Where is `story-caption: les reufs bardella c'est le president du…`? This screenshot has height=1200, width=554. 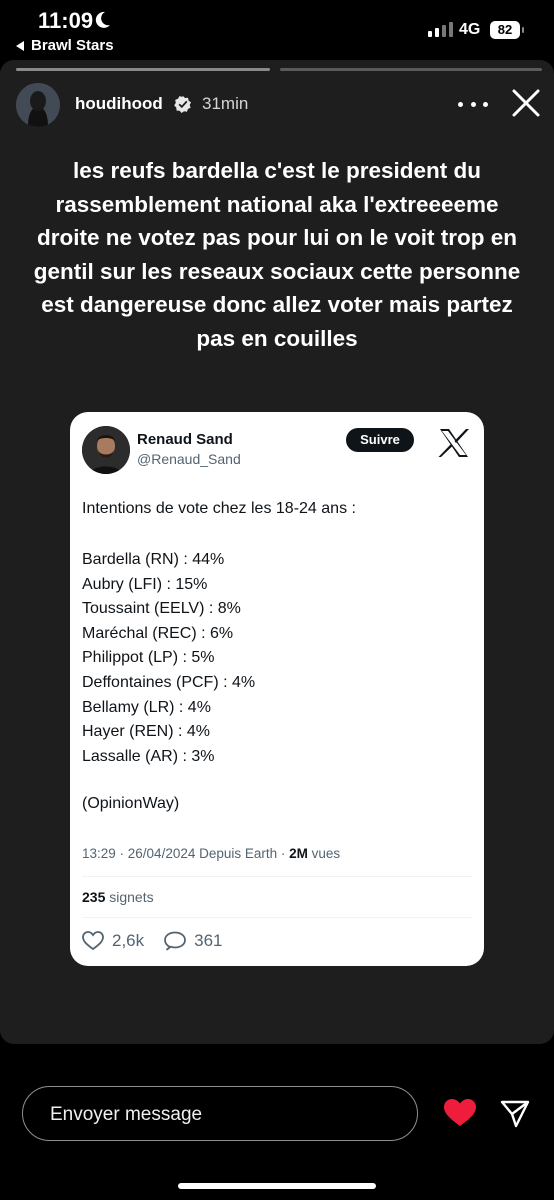
story-caption: les reufs bardella c'est le president du… is located at coordinates (277, 254).